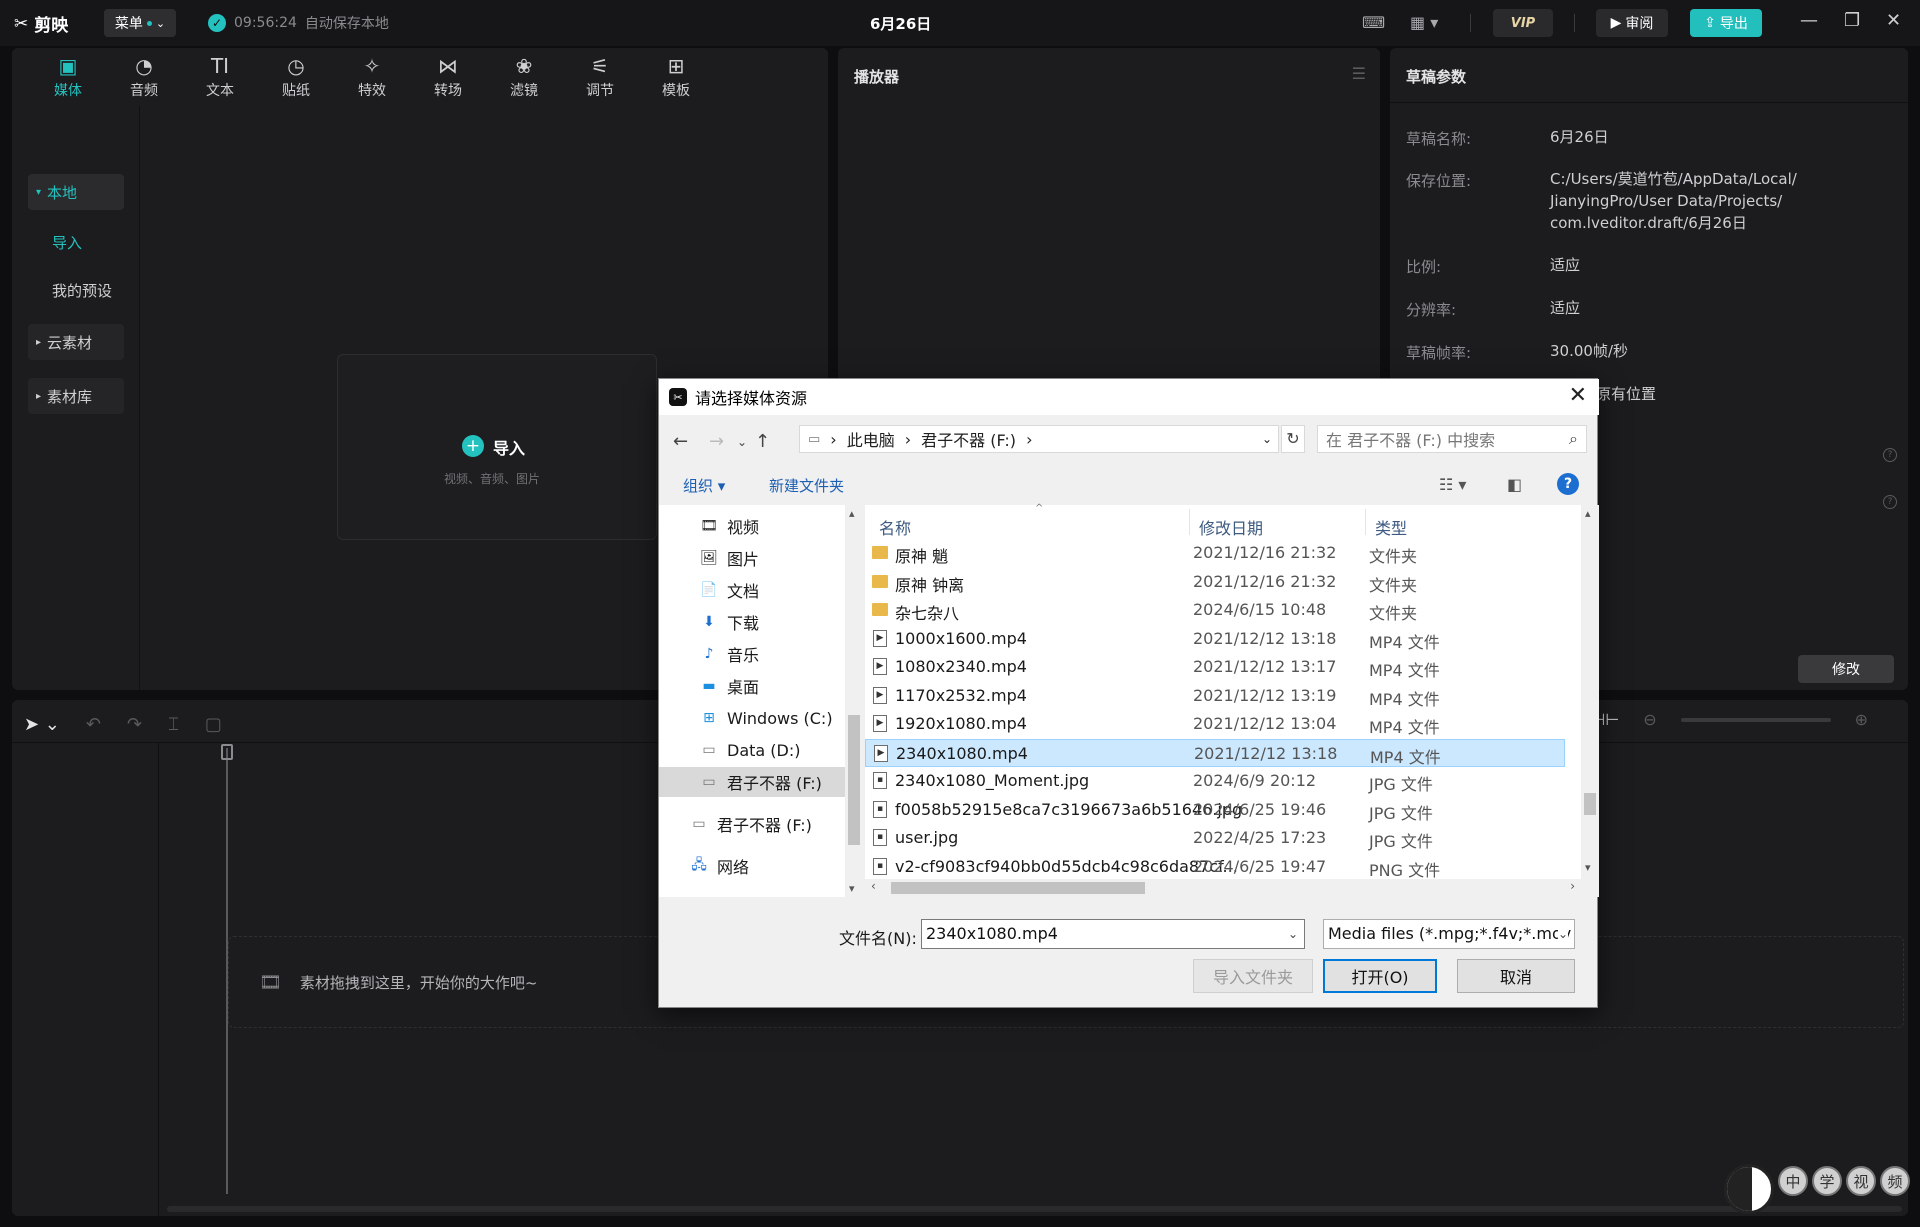 This screenshot has width=1920, height=1227. What do you see at coordinates (93, 724) in the screenshot?
I see `undo-icon: ↶` at bounding box center [93, 724].